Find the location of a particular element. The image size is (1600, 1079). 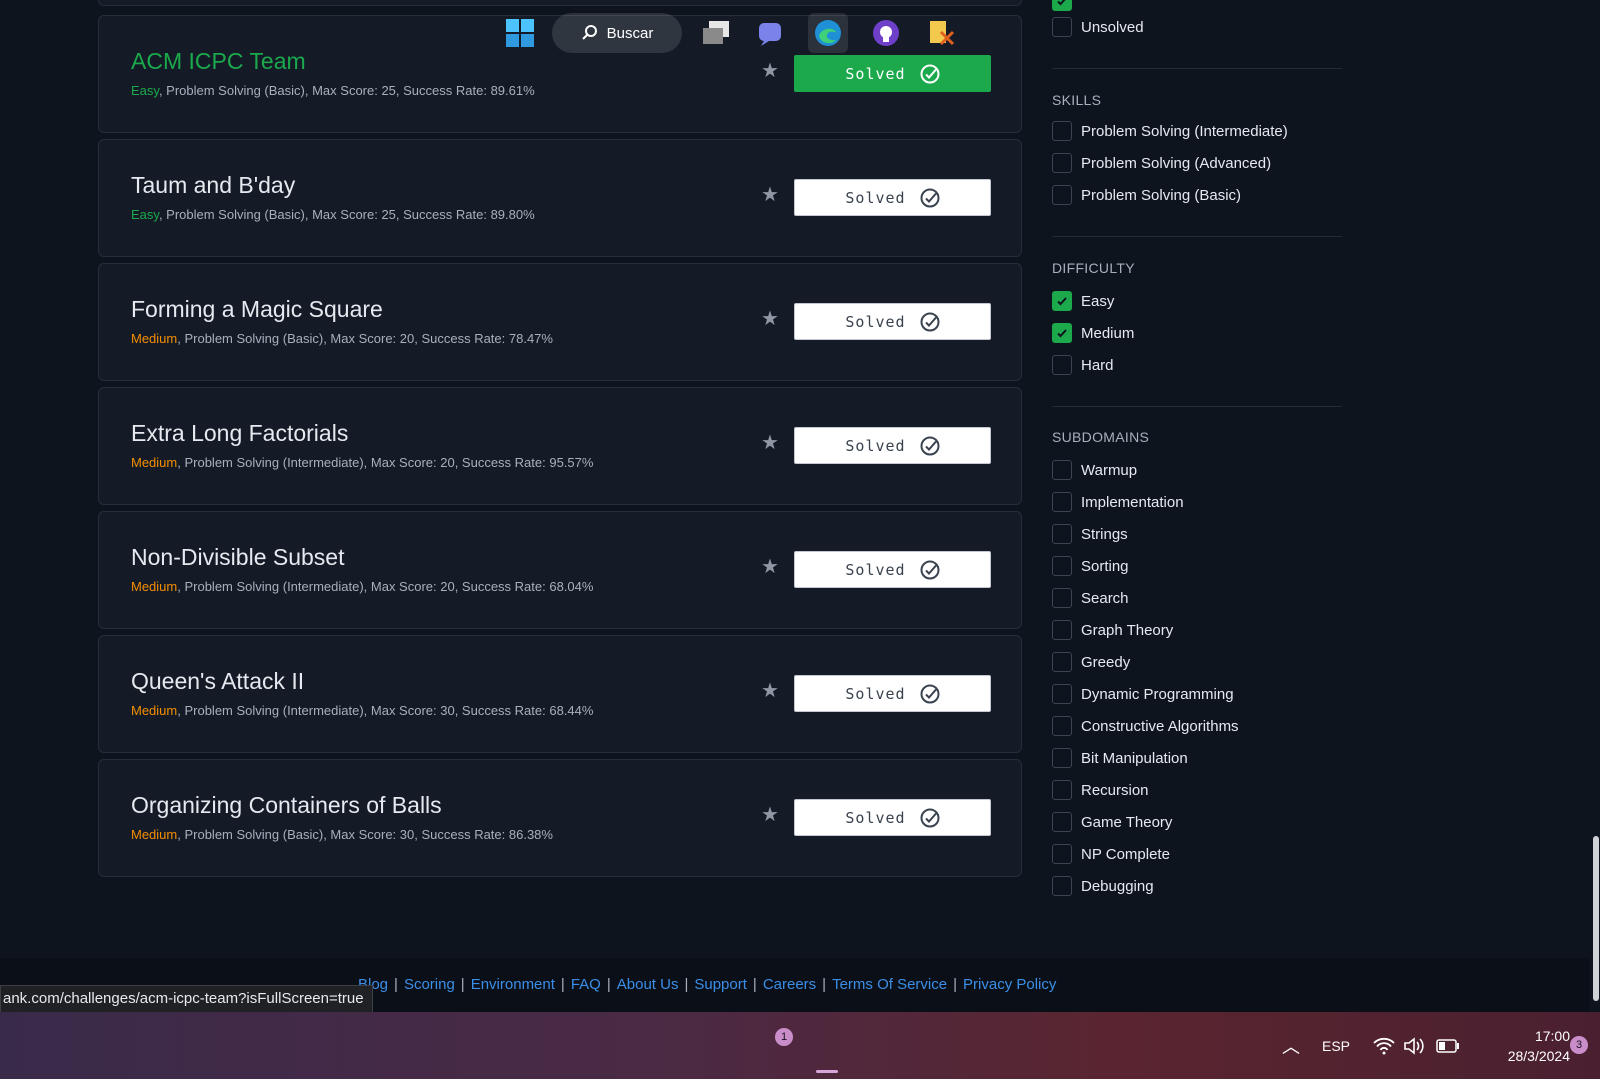

filter-difficulty-hard: Hard is located at coordinates (1083, 365).